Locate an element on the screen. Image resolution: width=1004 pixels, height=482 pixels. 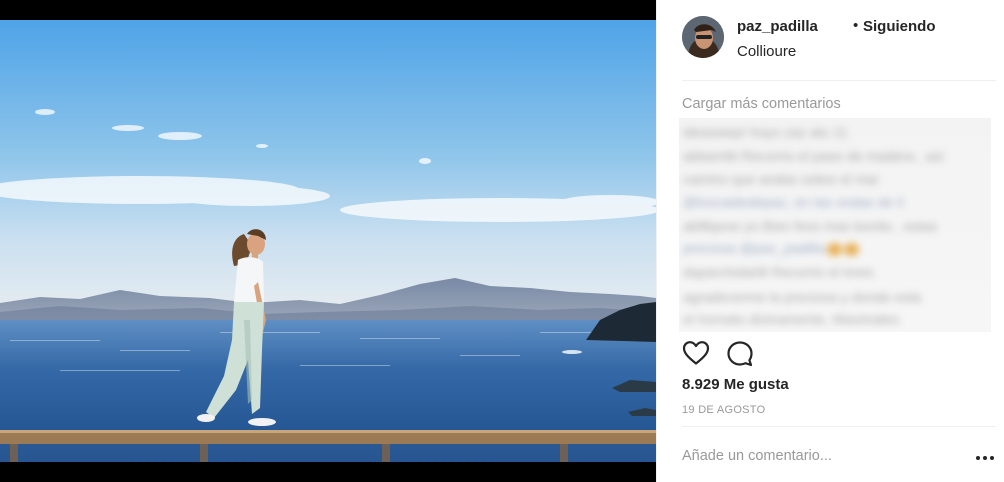
comment-line: daparchida08 Recorrio el tmes is located at coordinates (778, 272).